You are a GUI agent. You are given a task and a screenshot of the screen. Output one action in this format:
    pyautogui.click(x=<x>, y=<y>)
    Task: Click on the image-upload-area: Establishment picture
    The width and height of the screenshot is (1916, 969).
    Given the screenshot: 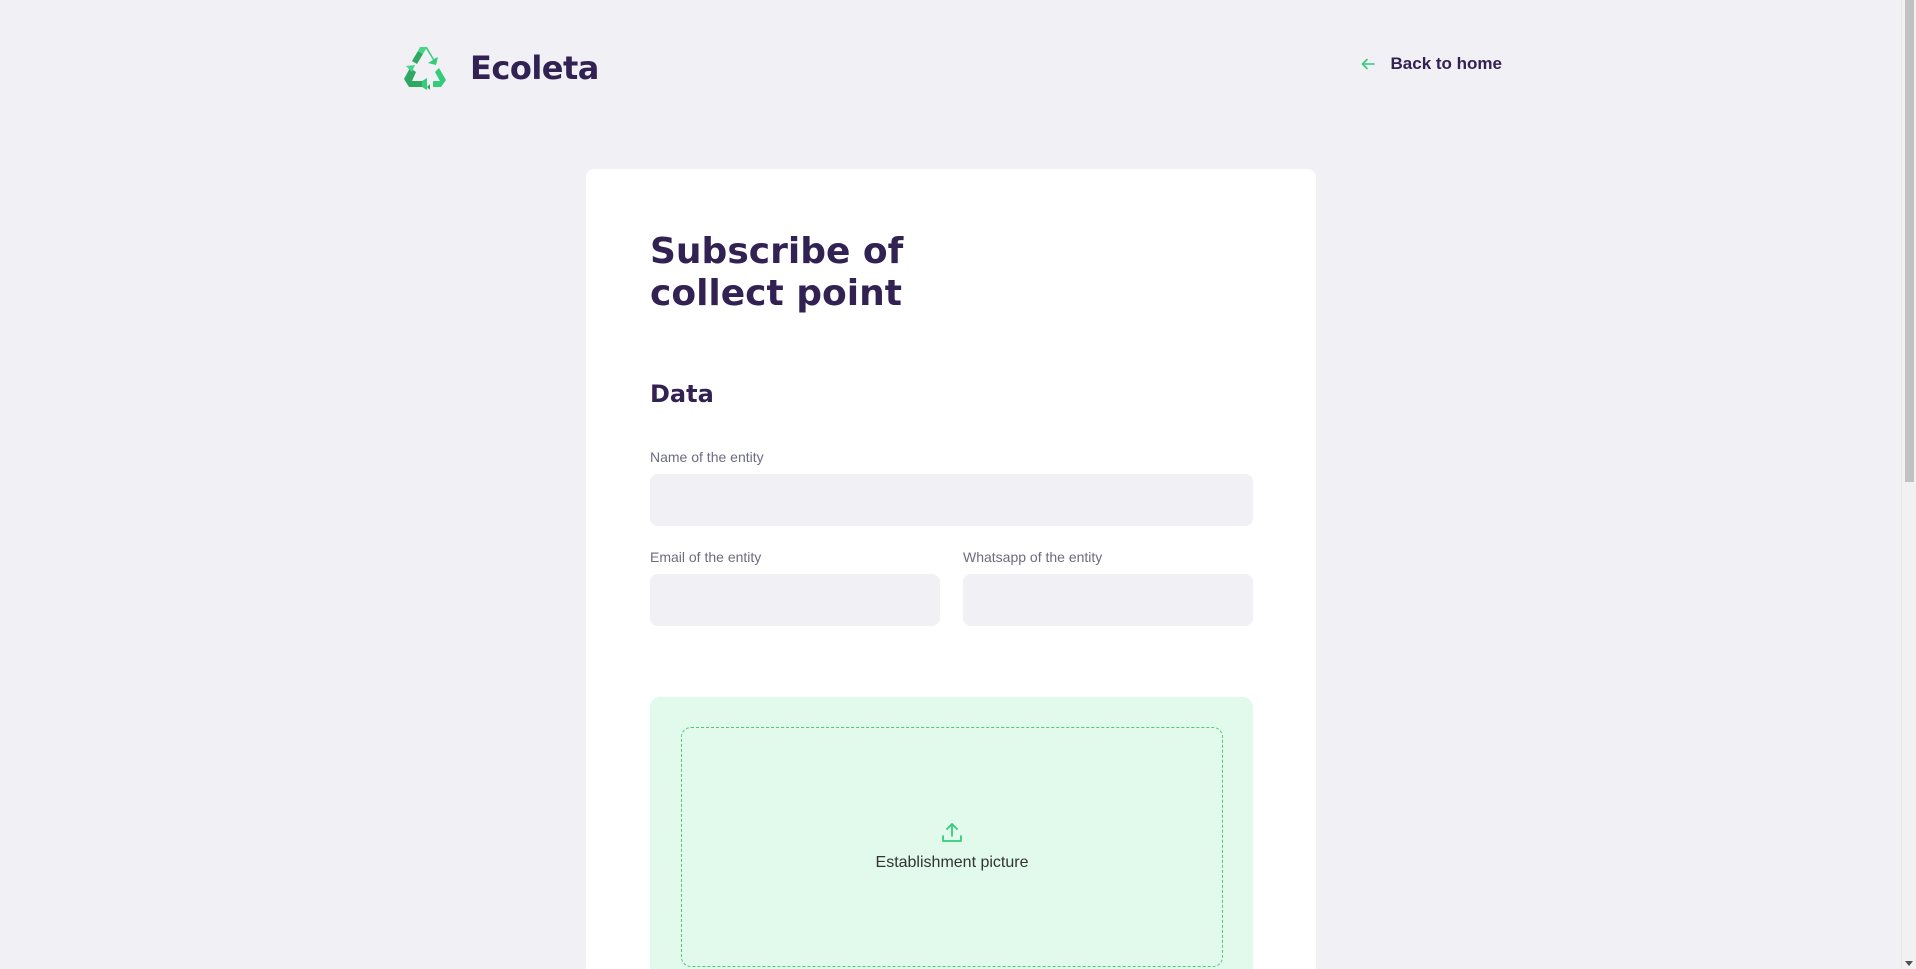 What is the action you would take?
    pyautogui.click(x=952, y=847)
    